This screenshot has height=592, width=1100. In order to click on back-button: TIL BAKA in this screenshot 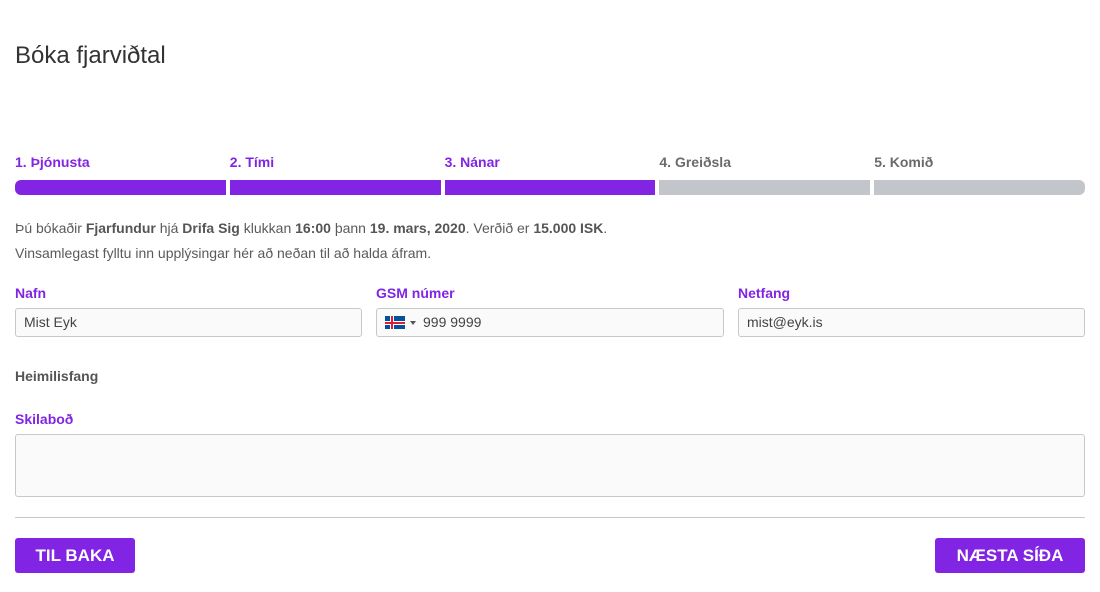, I will do `click(75, 555)`.